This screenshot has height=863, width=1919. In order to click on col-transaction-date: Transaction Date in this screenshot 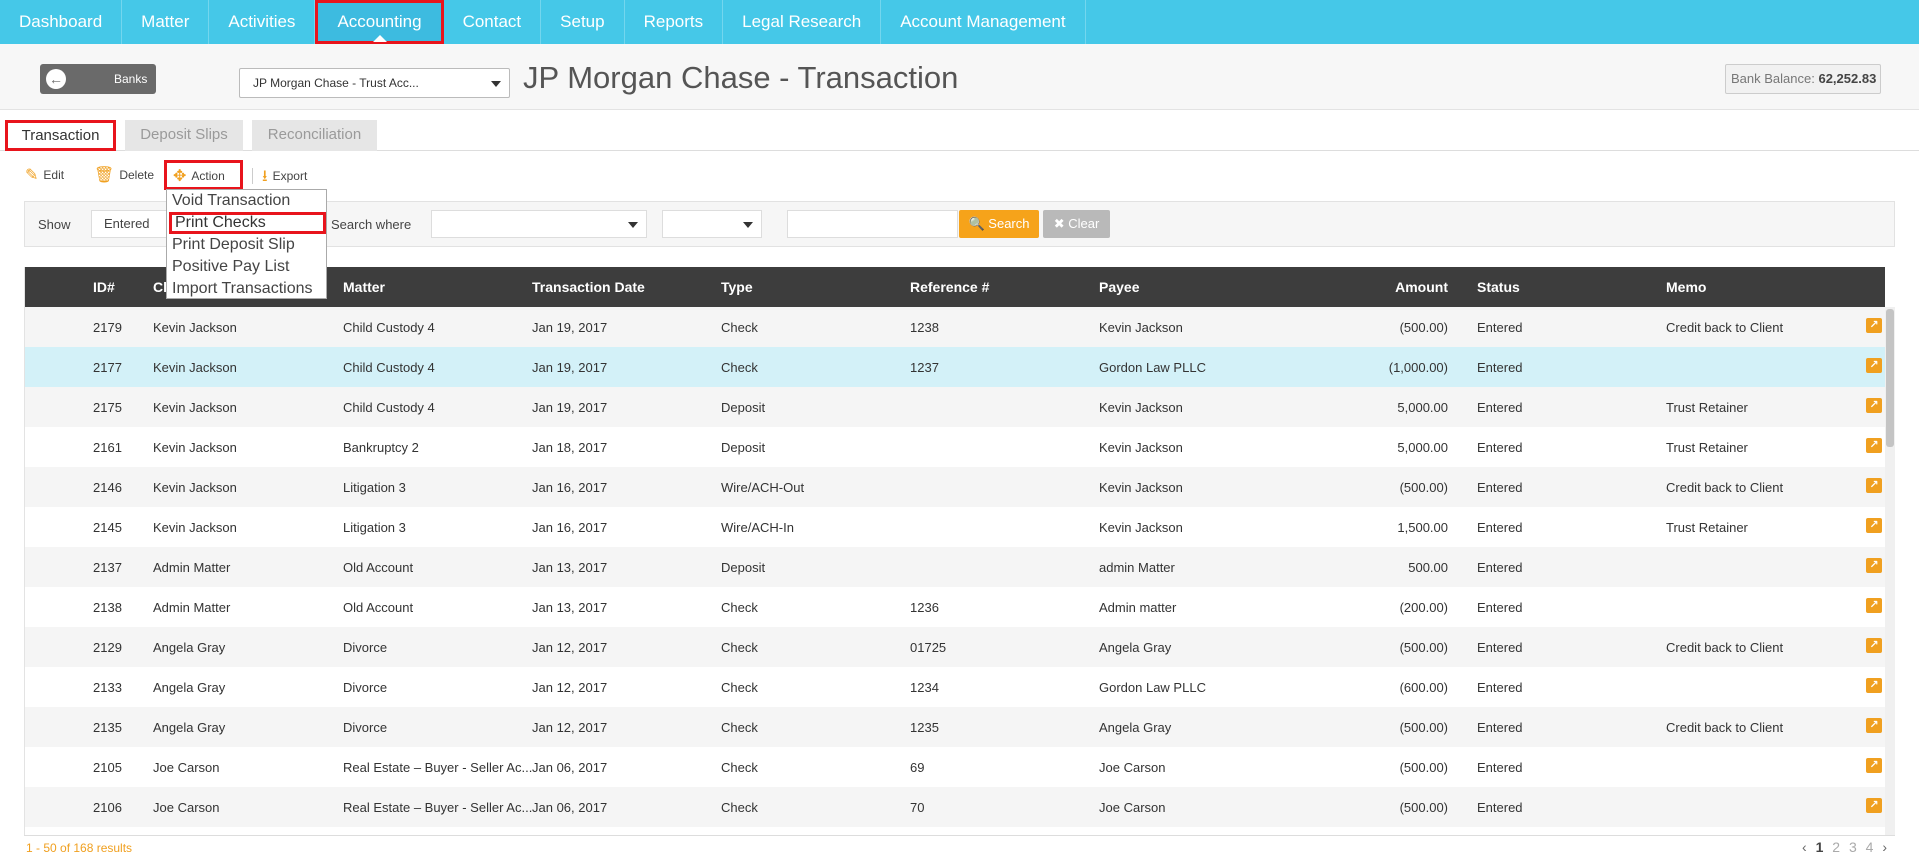, I will do `click(588, 287)`.